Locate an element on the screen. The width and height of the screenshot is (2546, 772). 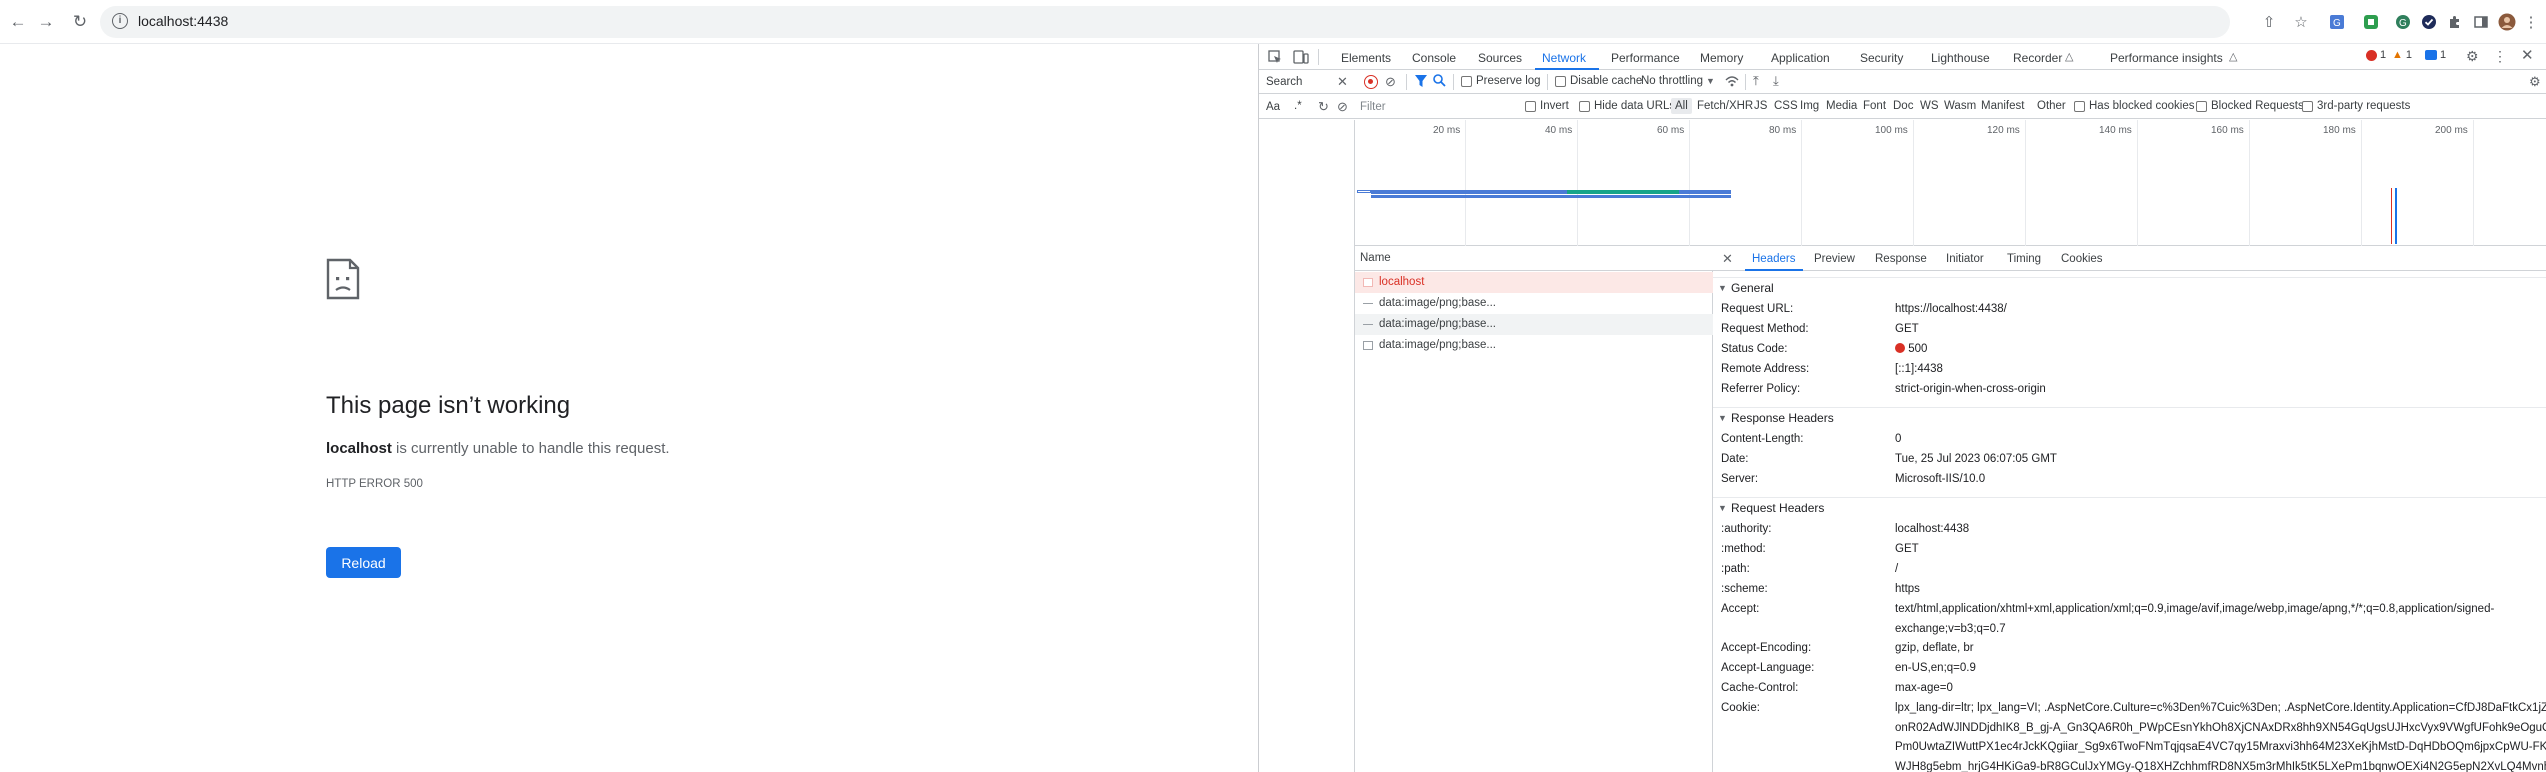
tab-timing: Timing is located at coordinates (2024, 259).